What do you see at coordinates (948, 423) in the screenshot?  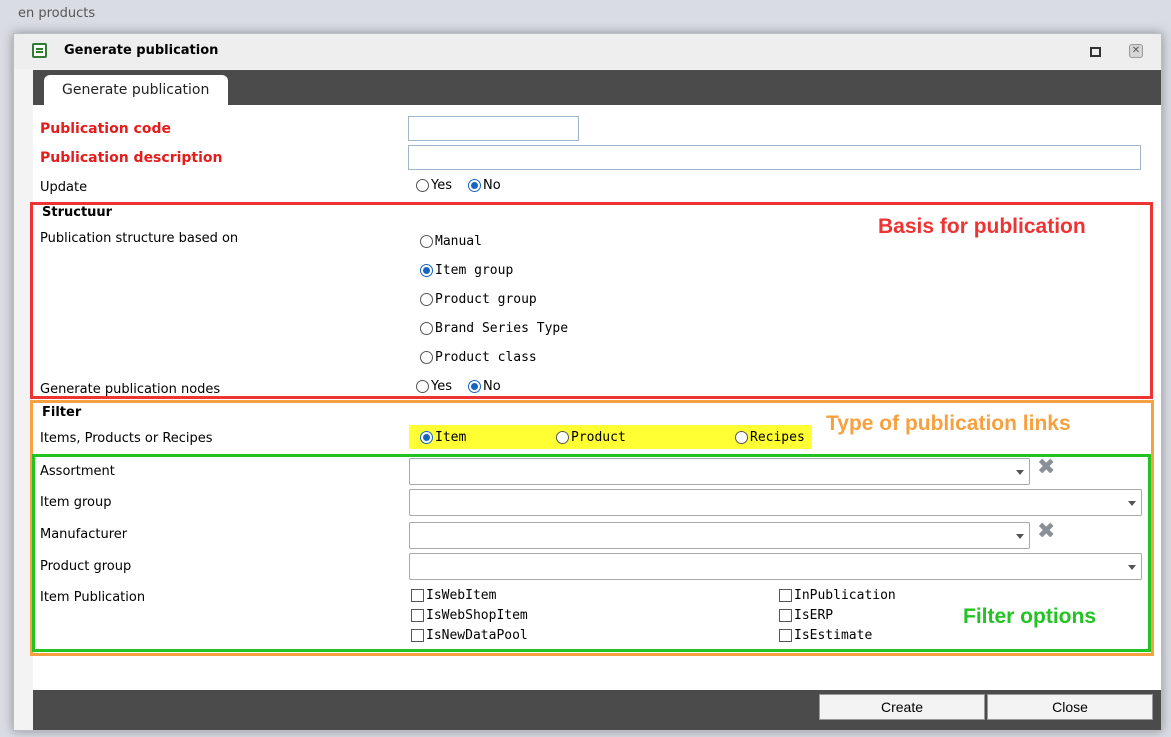 I see `type-annotation-text: Type of publication links` at bounding box center [948, 423].